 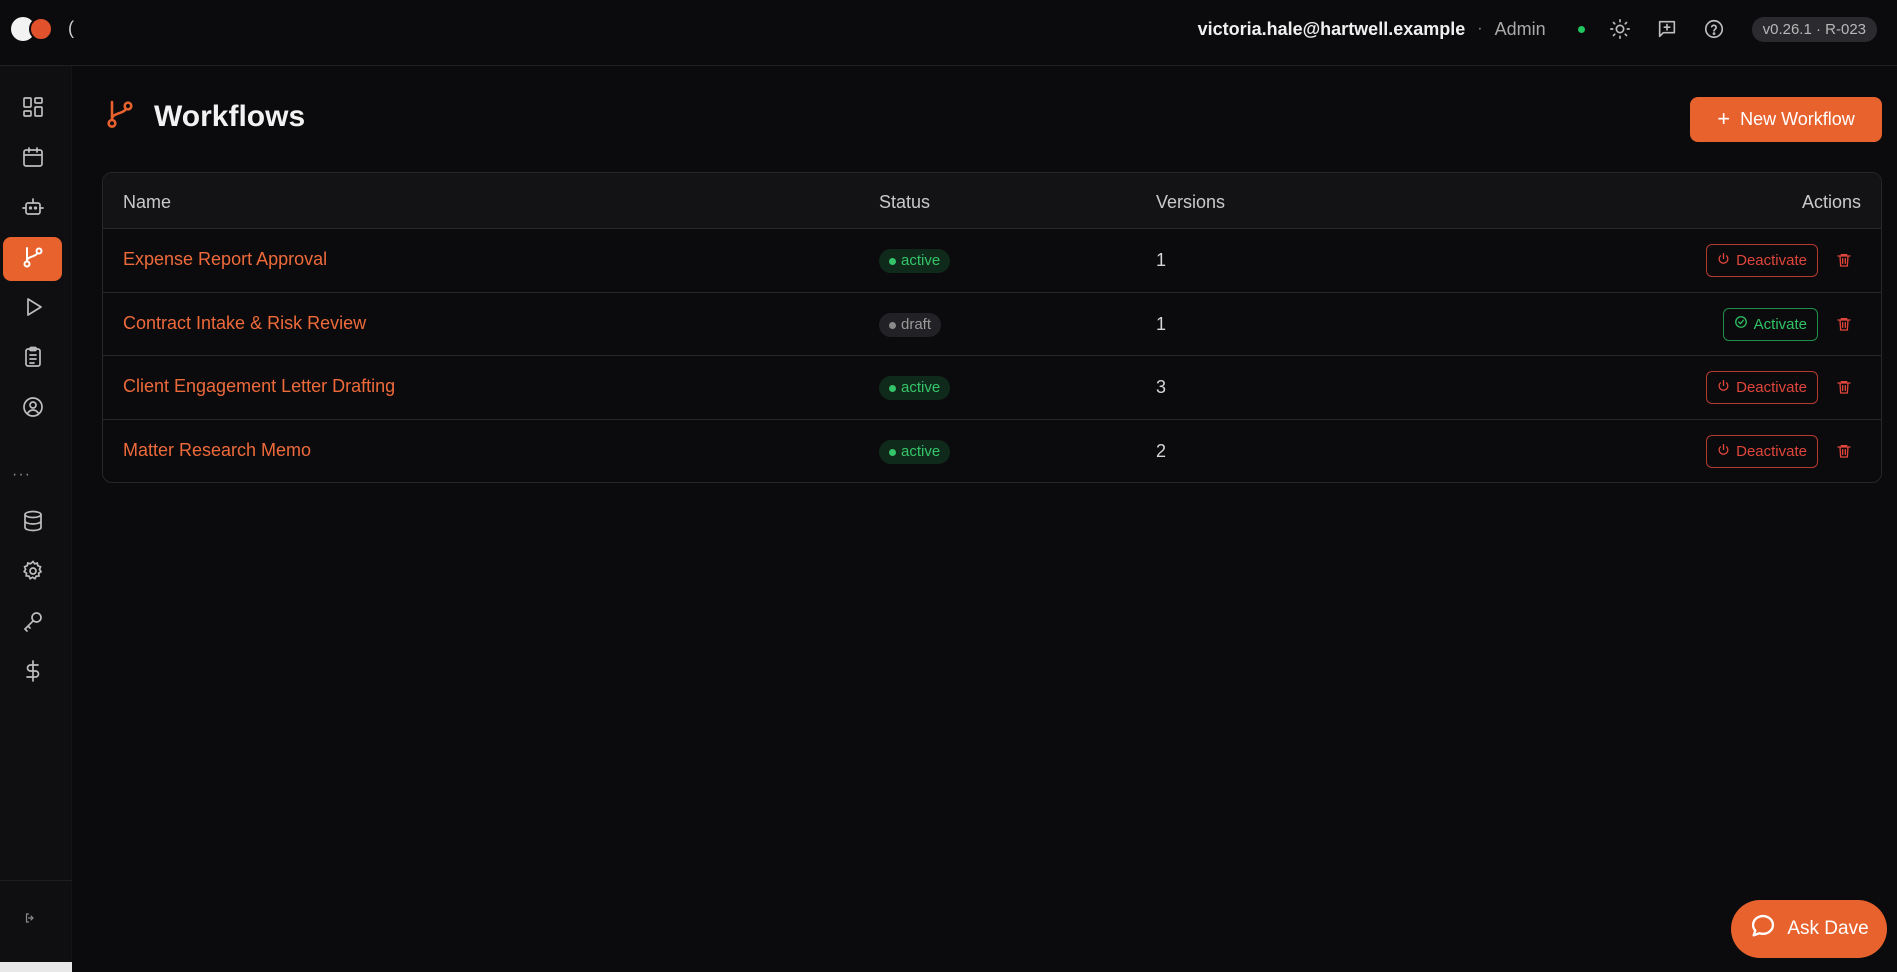 What do you see at coordinates (1724, 118) in the screenshot?
I see `plus-icon: +` at bounding box center [1724, 118].